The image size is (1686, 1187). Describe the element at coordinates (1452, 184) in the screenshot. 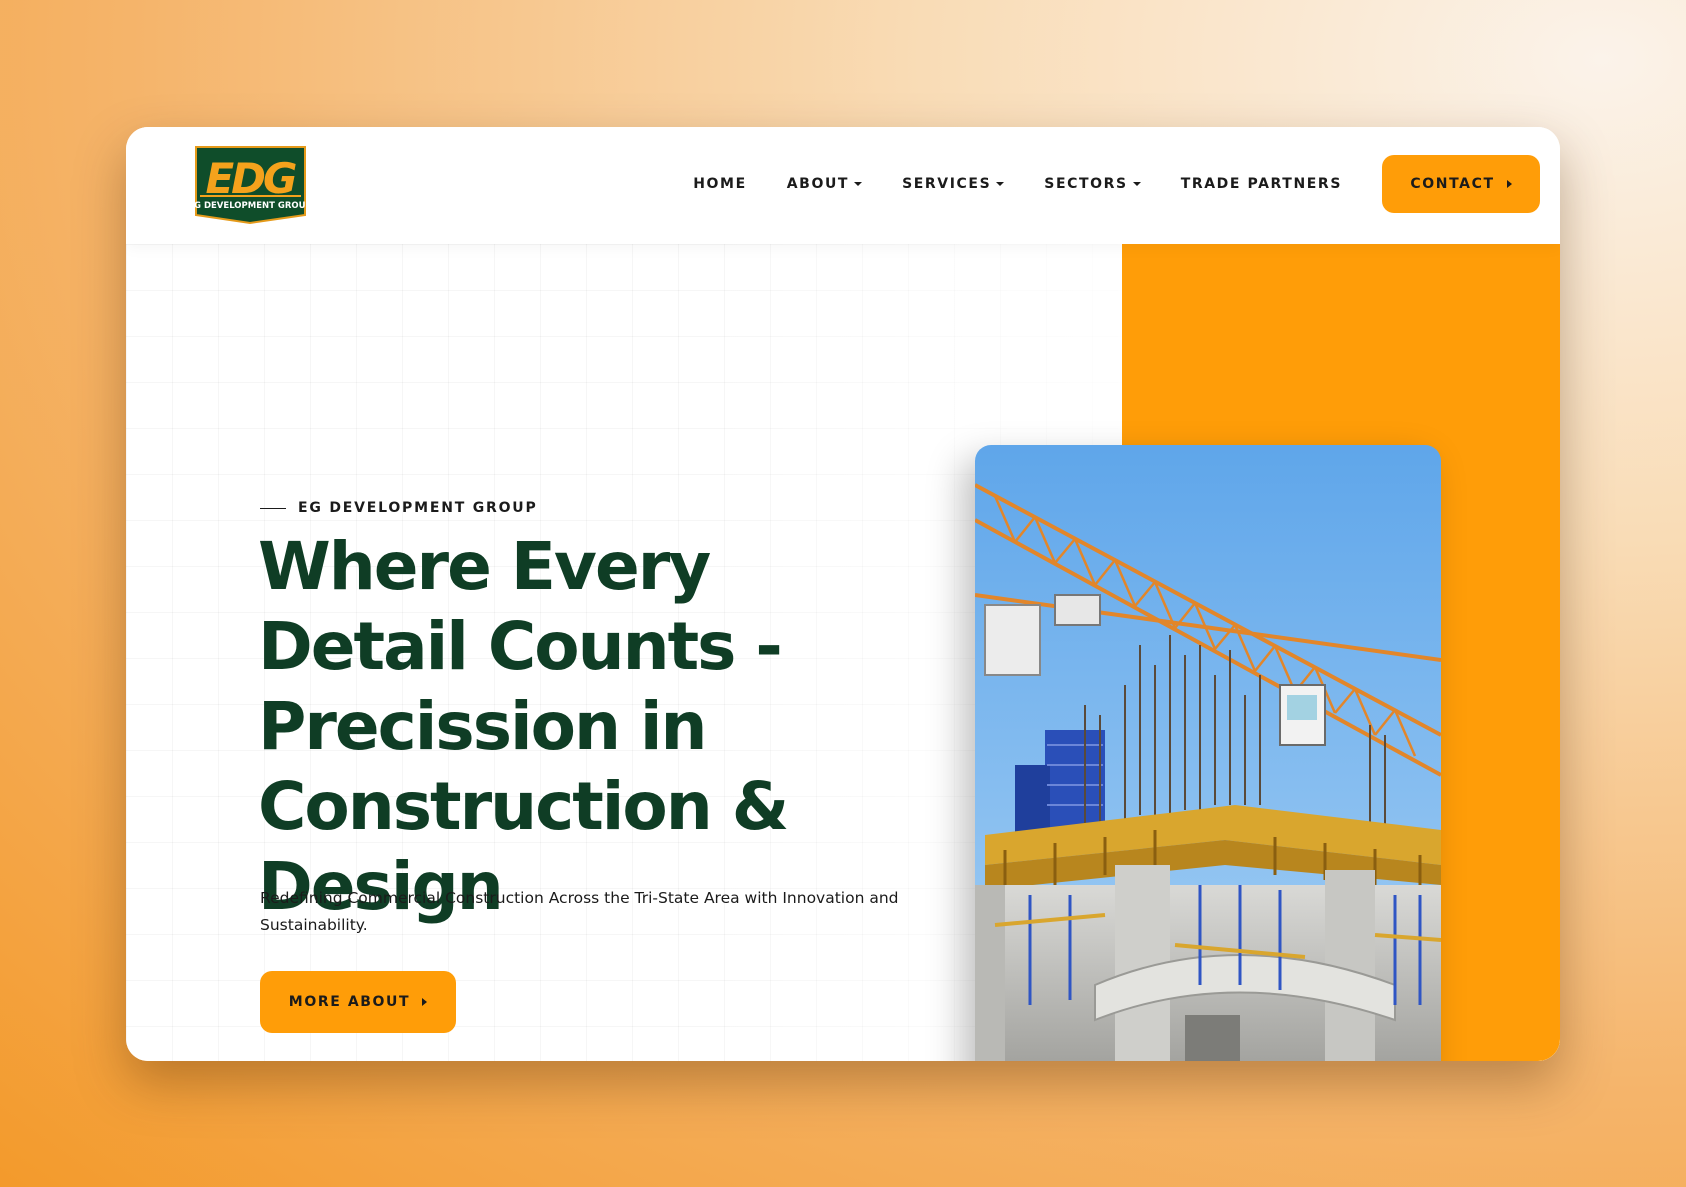

I see `contact-button-label: CONTACT` at that location.